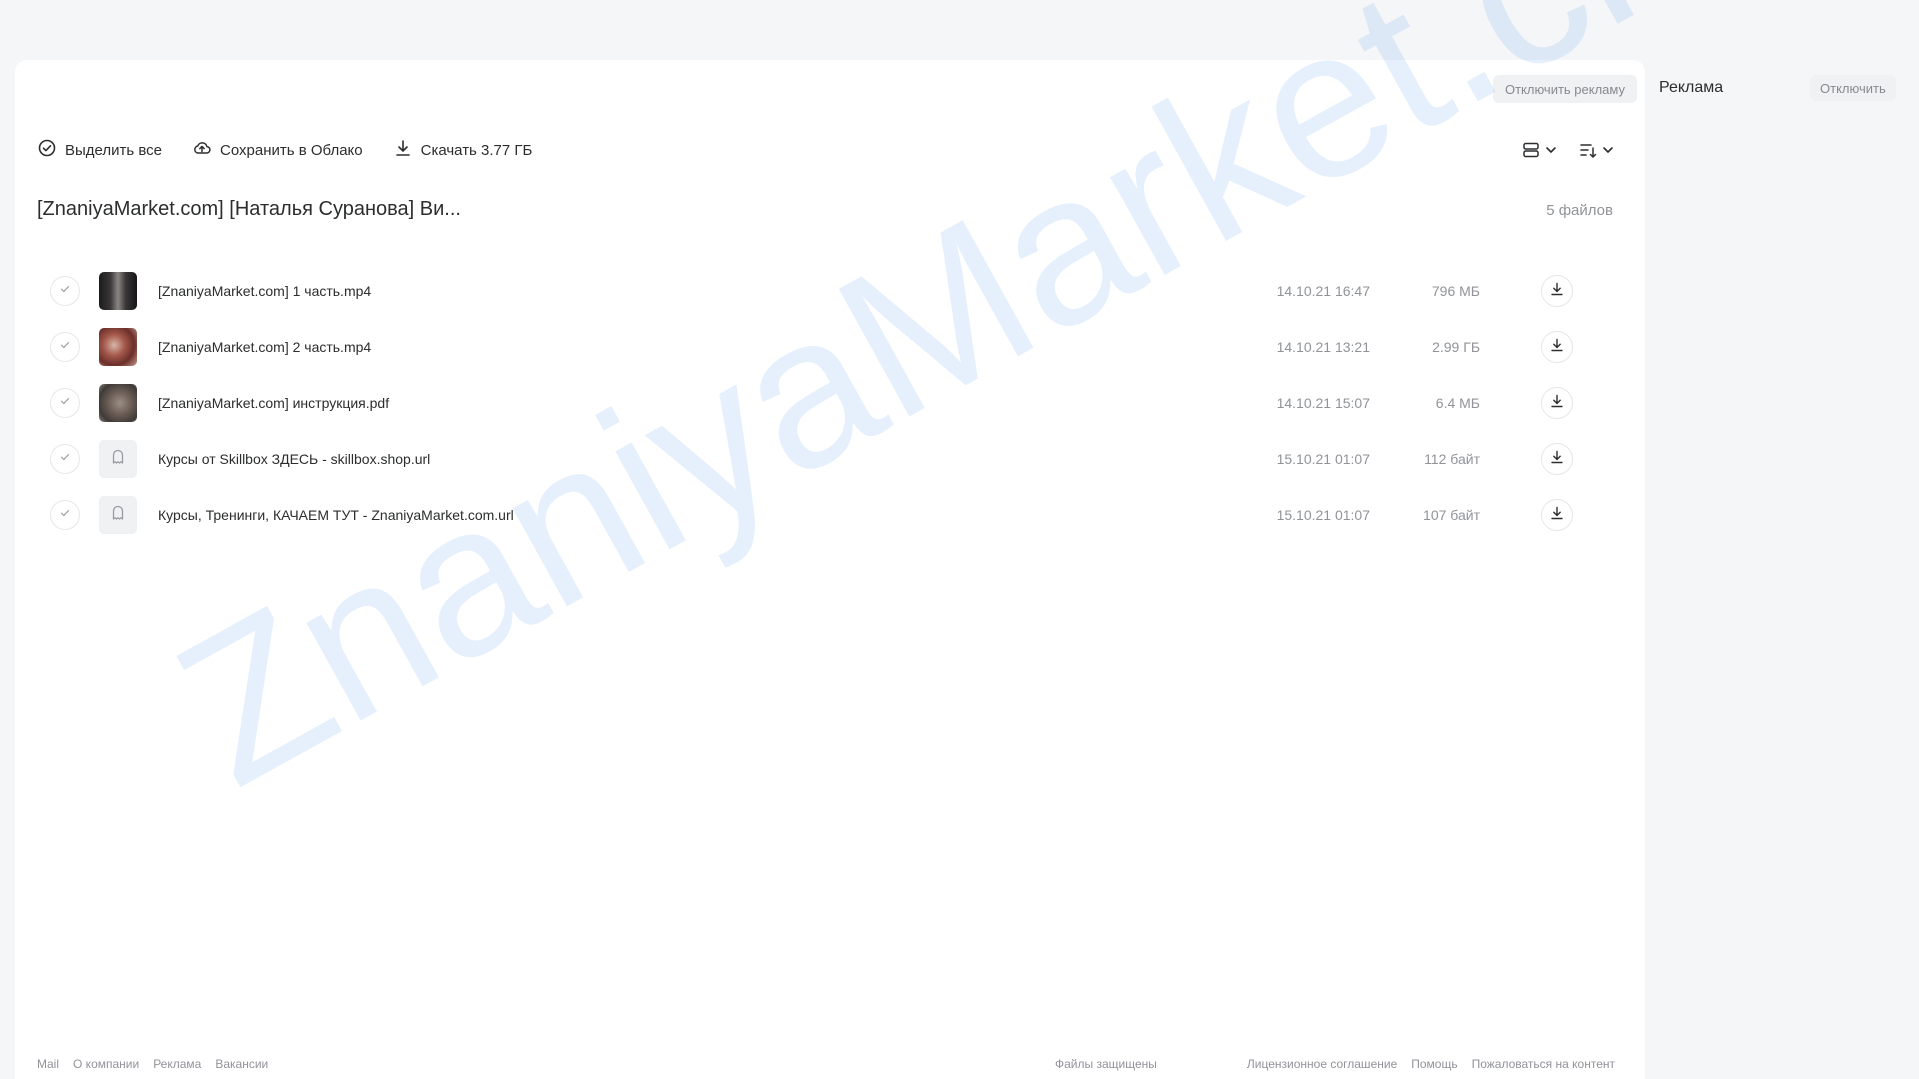 This screenshot has height=1079, width=1919. I want to click on file-name: [ZnaniyaMarket.com] 1 часть.mp4, so click(264, 291).